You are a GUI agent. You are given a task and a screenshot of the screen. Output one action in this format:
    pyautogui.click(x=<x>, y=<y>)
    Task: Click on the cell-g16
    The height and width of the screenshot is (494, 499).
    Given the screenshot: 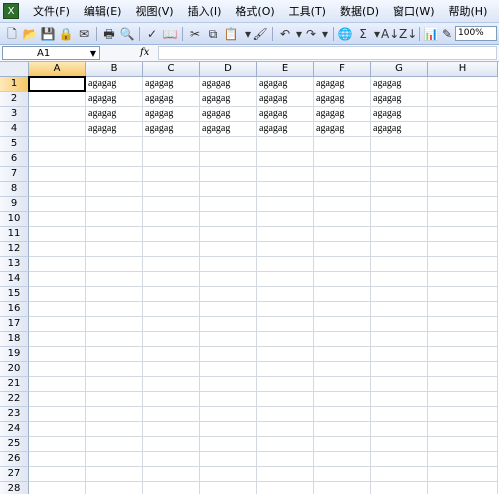 What is the action you would take?
    pyautogui.click(x=399, y=309)
    